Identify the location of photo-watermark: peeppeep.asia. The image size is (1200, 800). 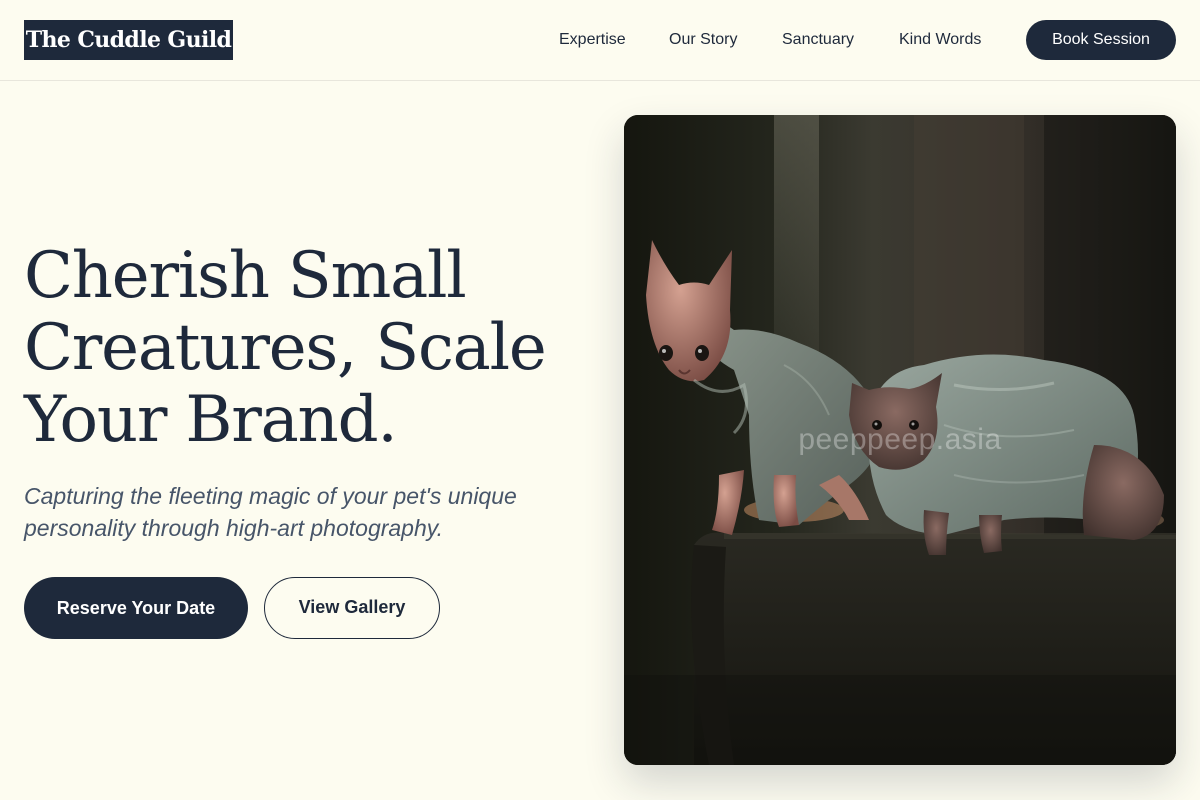
(900, 439).